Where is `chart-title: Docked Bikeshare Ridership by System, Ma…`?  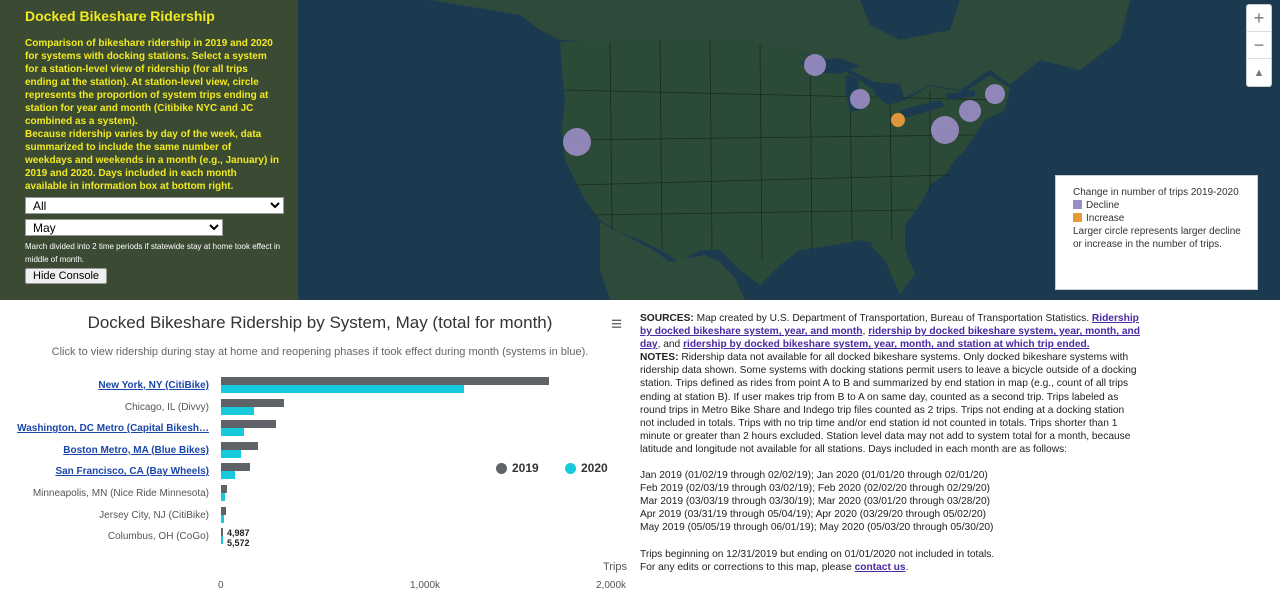 chart-title: Docked Bikeshare Ridership by System, Ma… is located at coordinates (320, 322).